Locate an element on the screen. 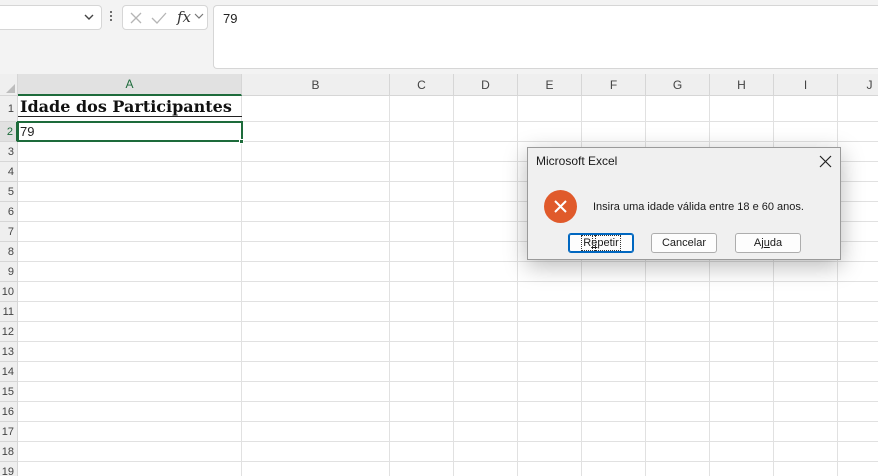 The height and width of the screenshot is (476, 878). cell-a1: Idade dos Participantes is located at coordinates (130, 106).